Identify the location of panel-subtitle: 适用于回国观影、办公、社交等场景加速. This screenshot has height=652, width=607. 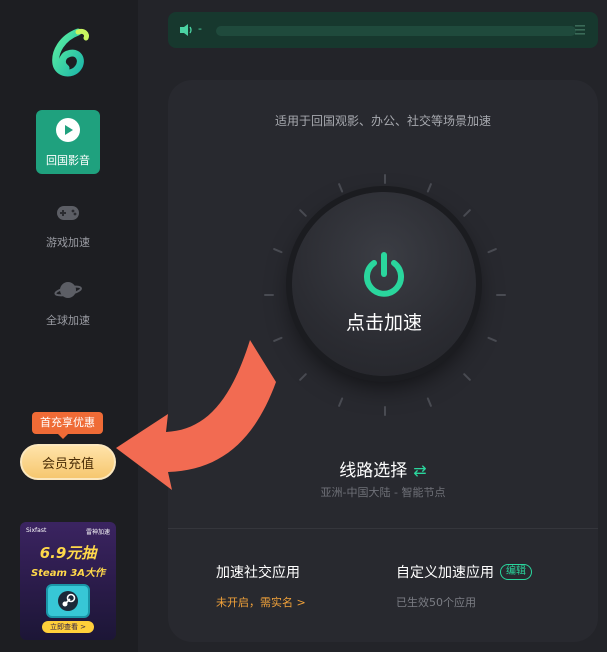
(382, 121).